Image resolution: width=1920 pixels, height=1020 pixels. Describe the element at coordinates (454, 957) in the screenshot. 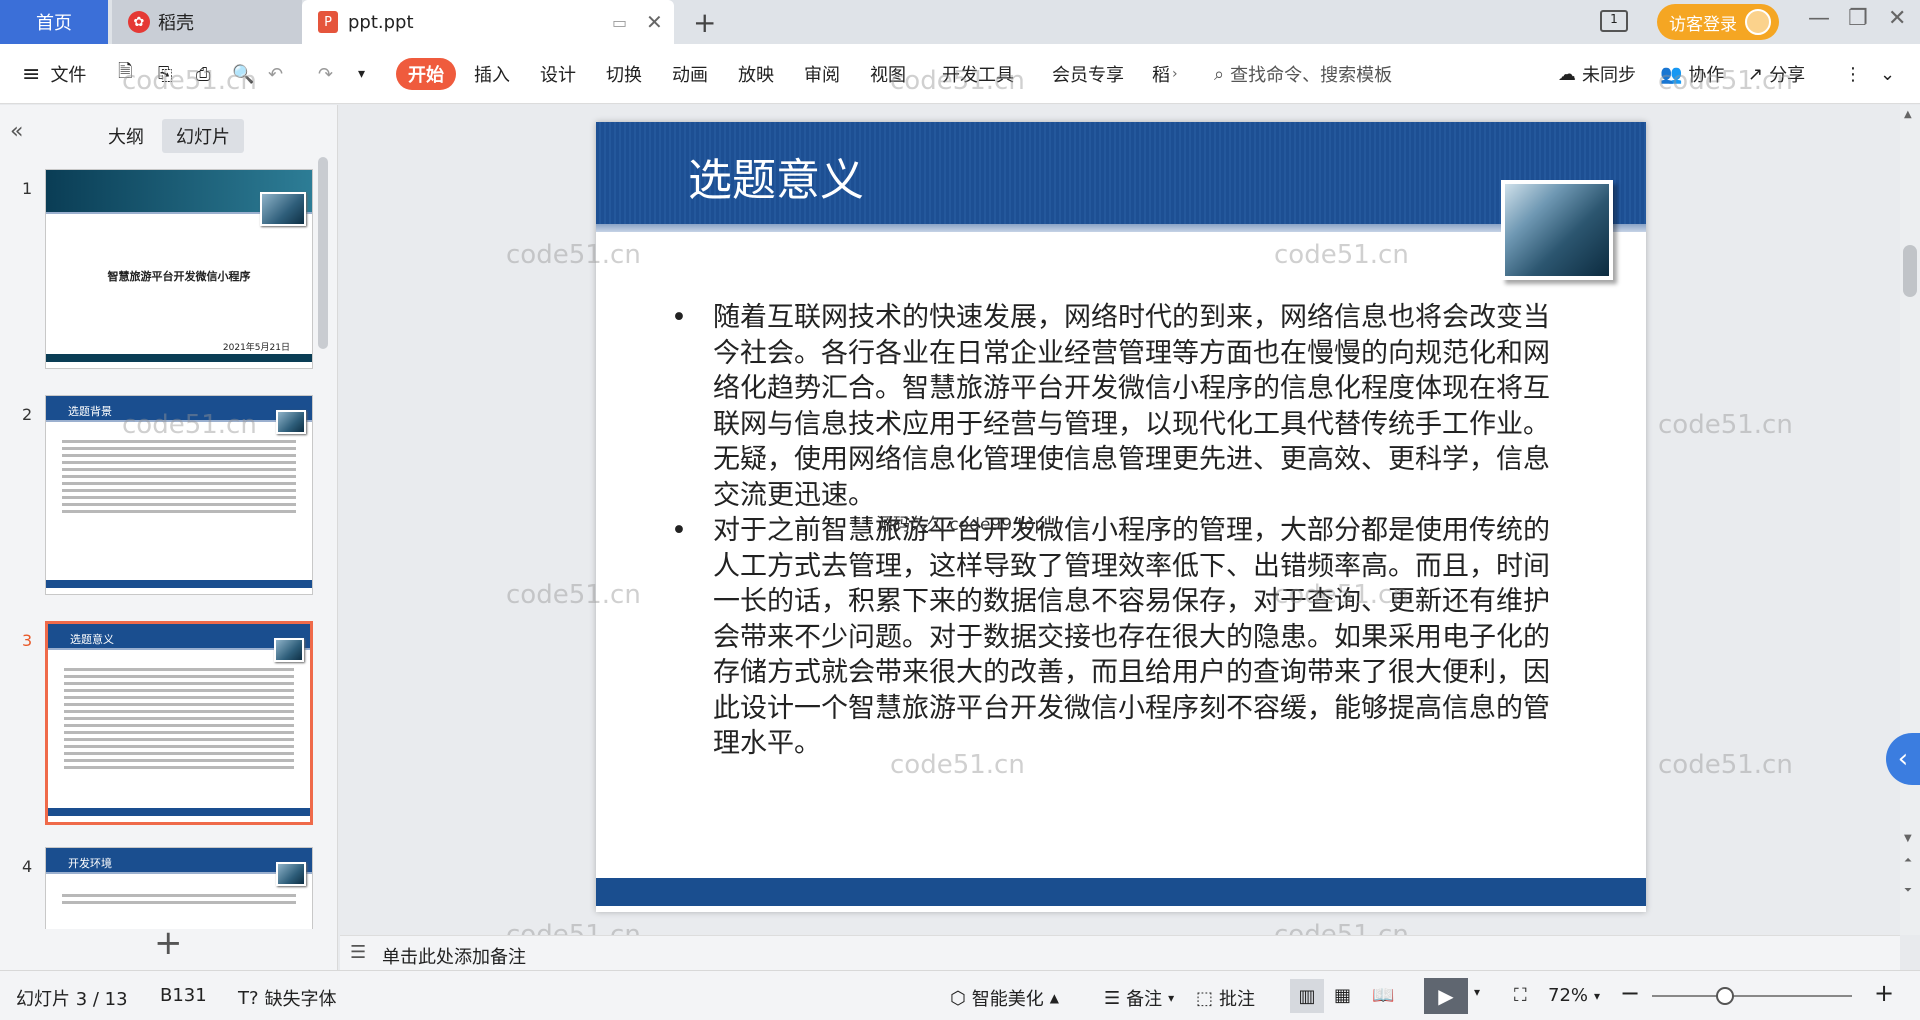

I see `notes-placeholder: 单击此处添加备注` at that location.